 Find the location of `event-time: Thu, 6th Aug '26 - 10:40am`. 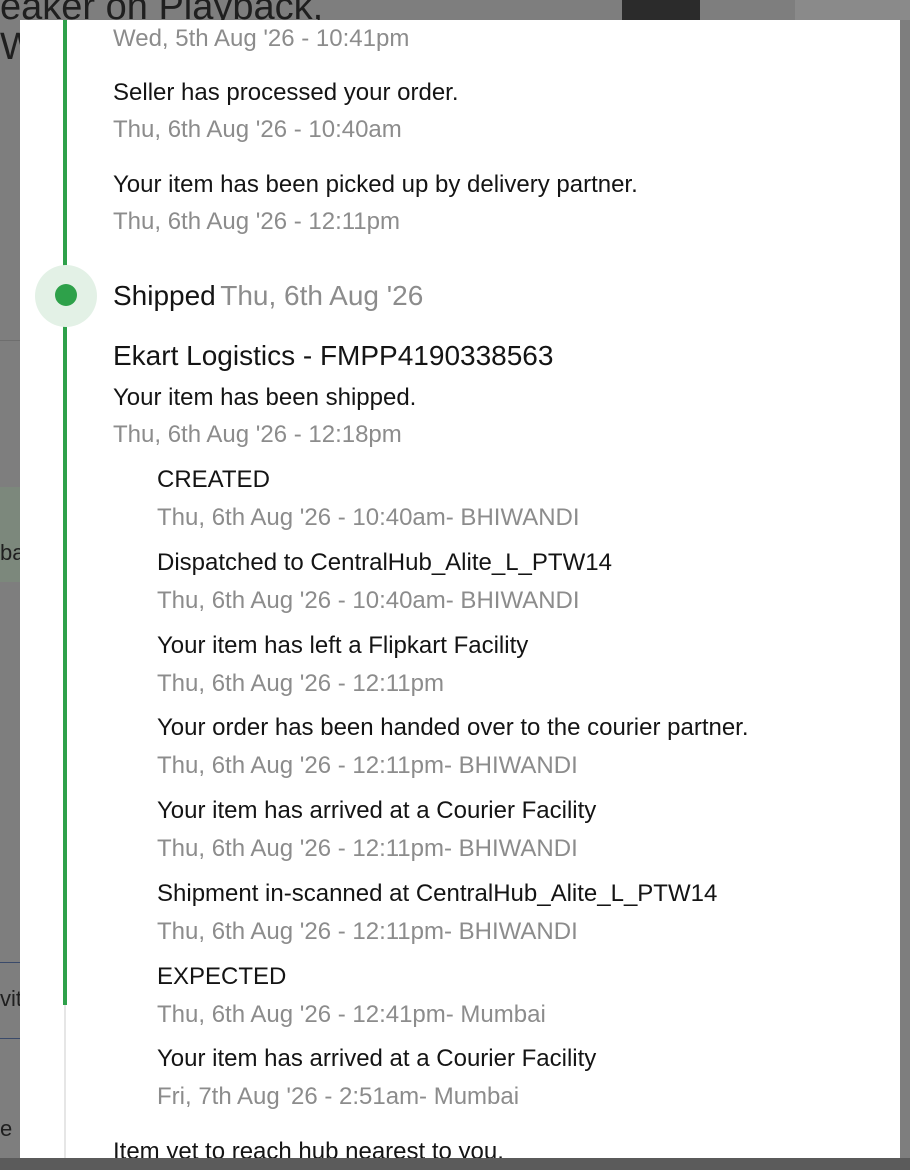

event-time: Thu, 6th Aug '26 - 10:40am is located at coordinates (257, 129).